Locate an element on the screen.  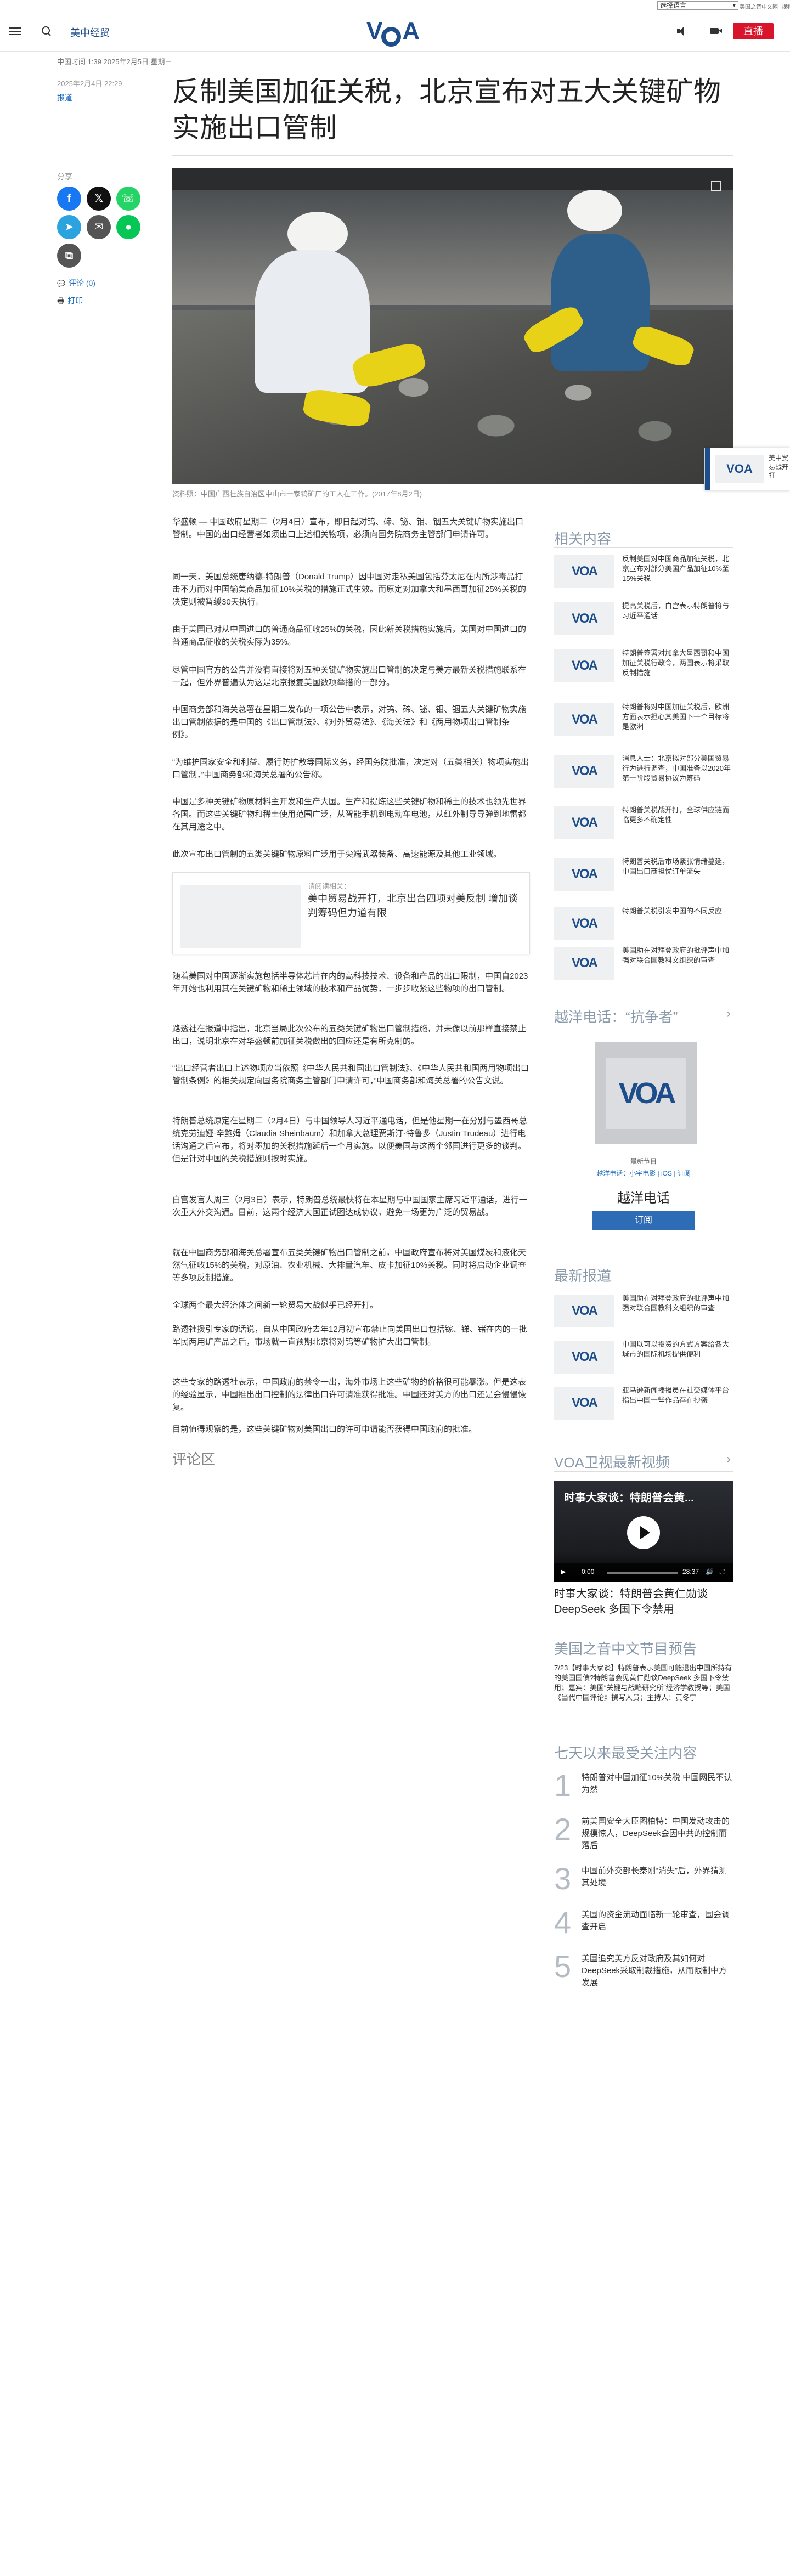
expand-icon is located at coordinates (716, 186).